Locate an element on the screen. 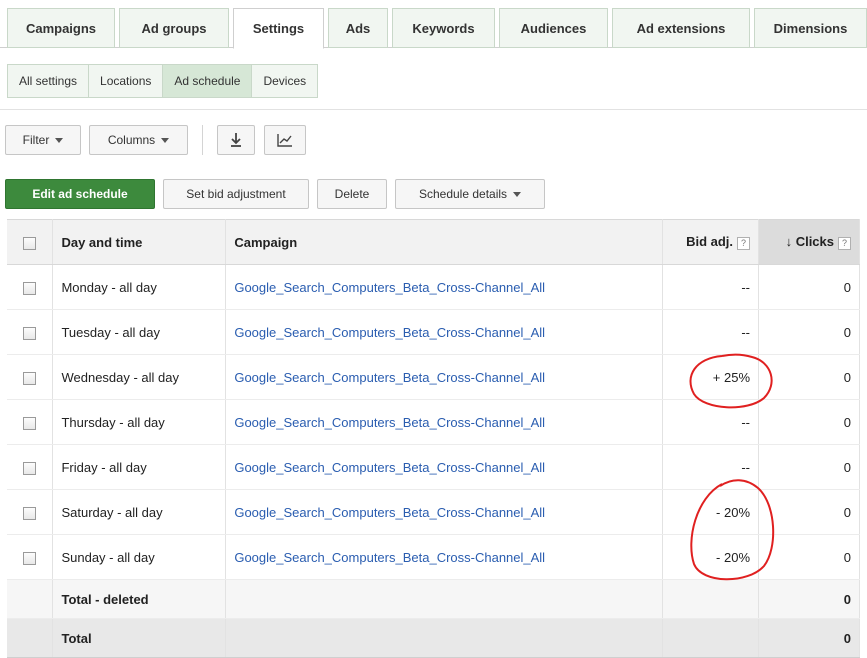 This screenshot has width=867, height=658. chart-button is located at coordinates (285, 140).